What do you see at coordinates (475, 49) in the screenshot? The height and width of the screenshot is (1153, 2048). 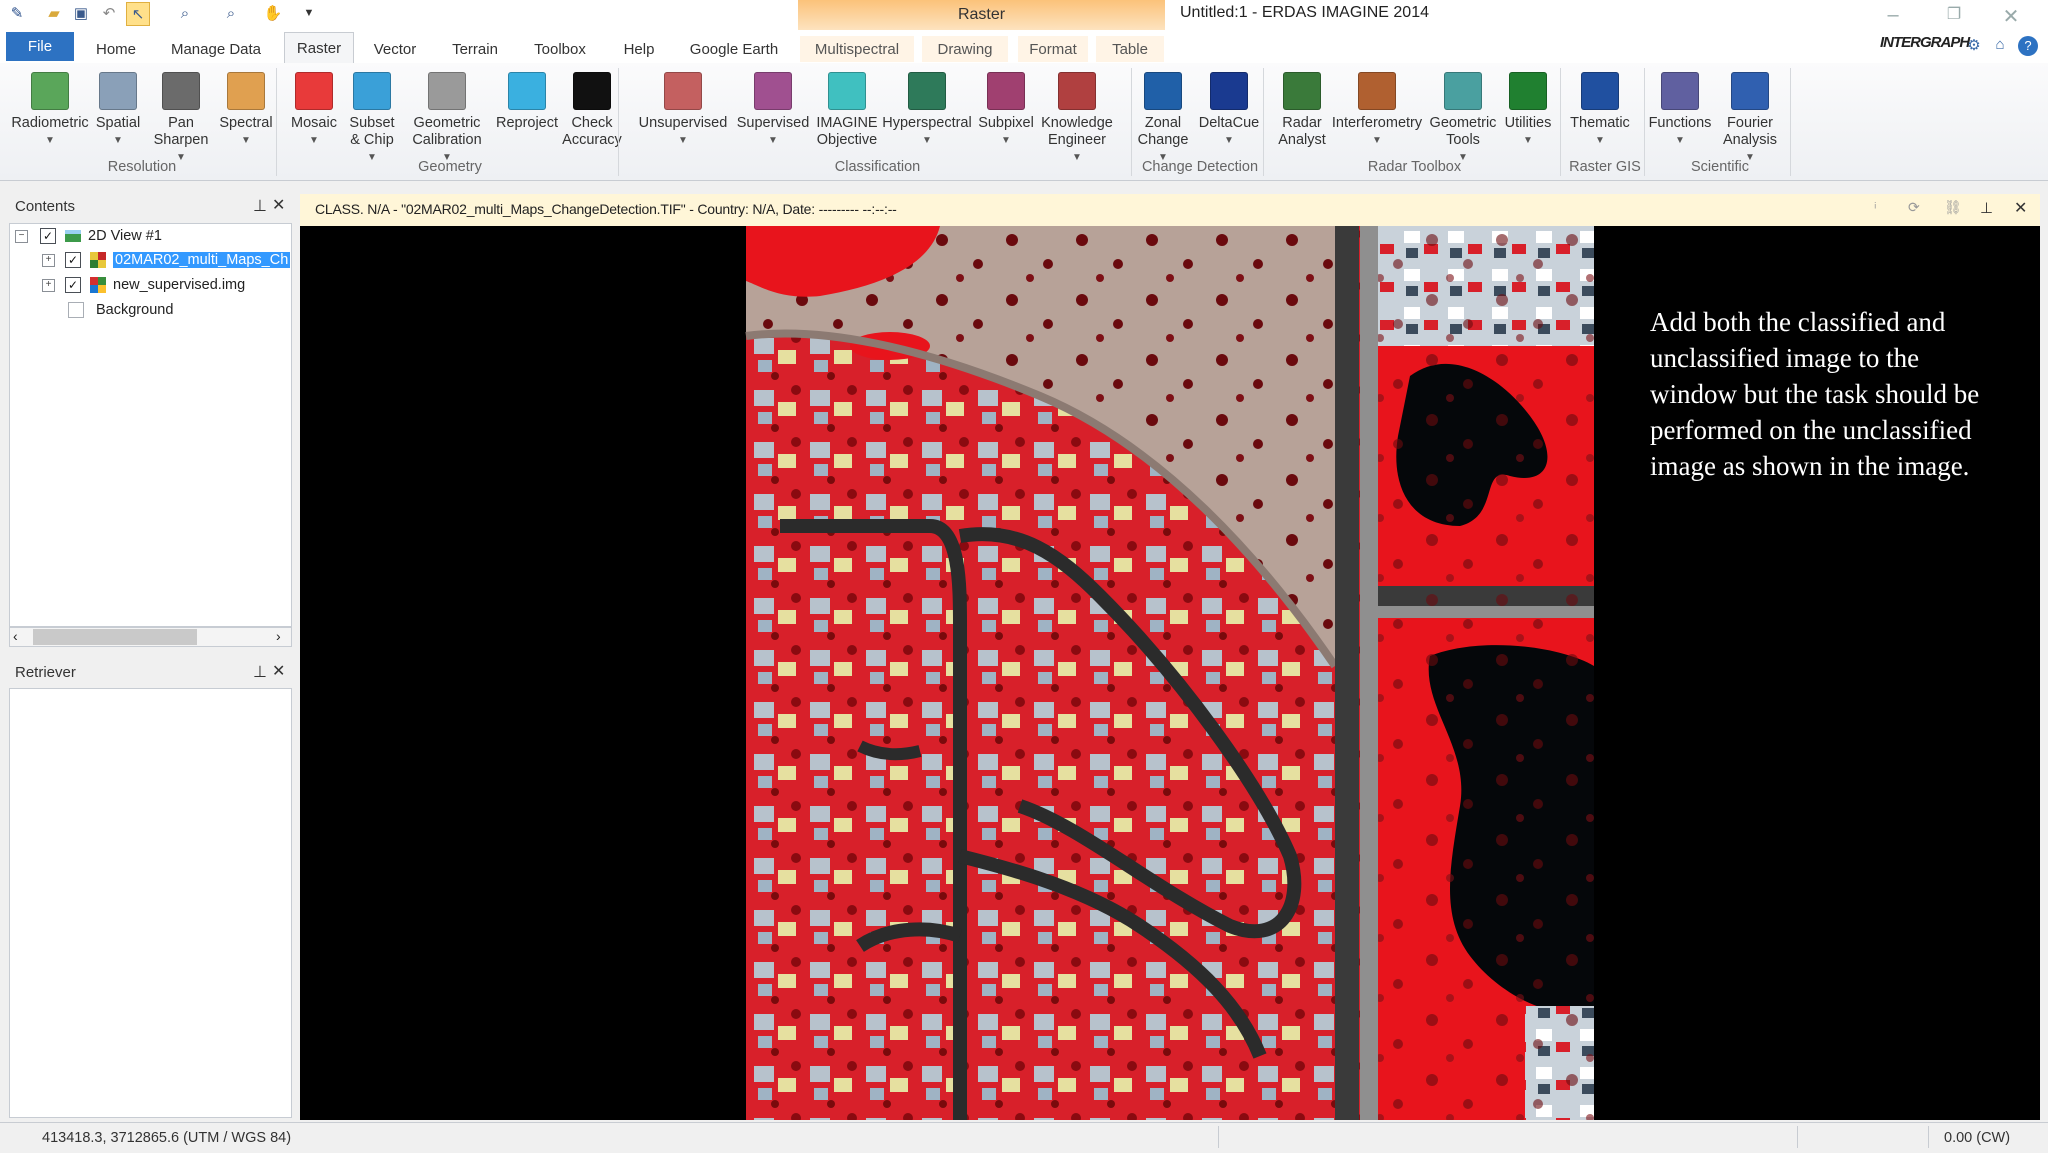 I see `tab-terrain: Terrain` at bounding box center [475, 49].